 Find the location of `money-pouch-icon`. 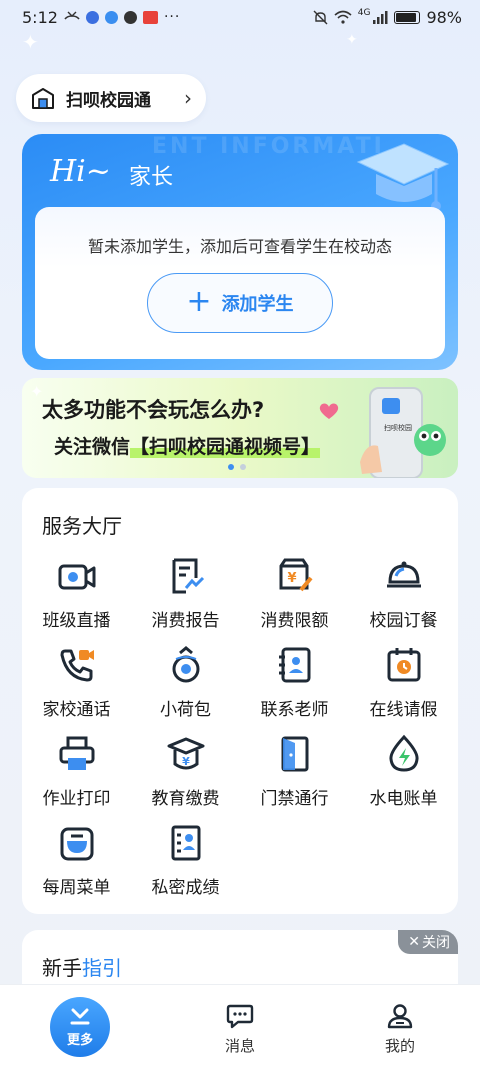

money-pouch-icon is located at coordinates (185, 664).